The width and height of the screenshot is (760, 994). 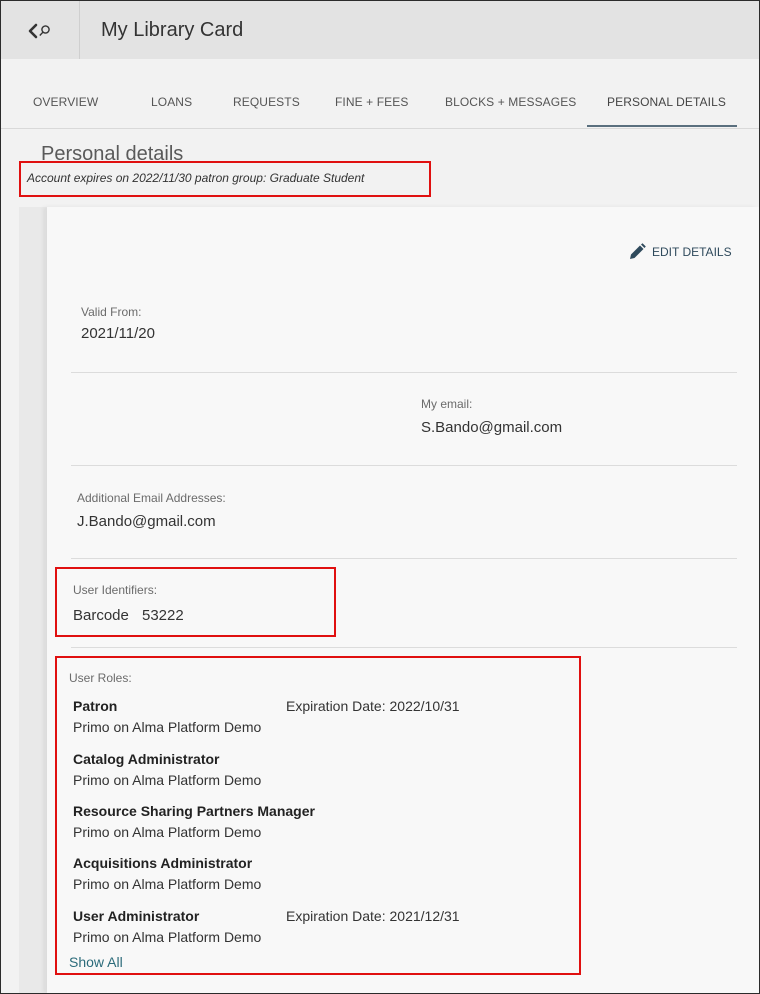 I want to click on highlight-box-identifiers, so click(x=195, y=602).